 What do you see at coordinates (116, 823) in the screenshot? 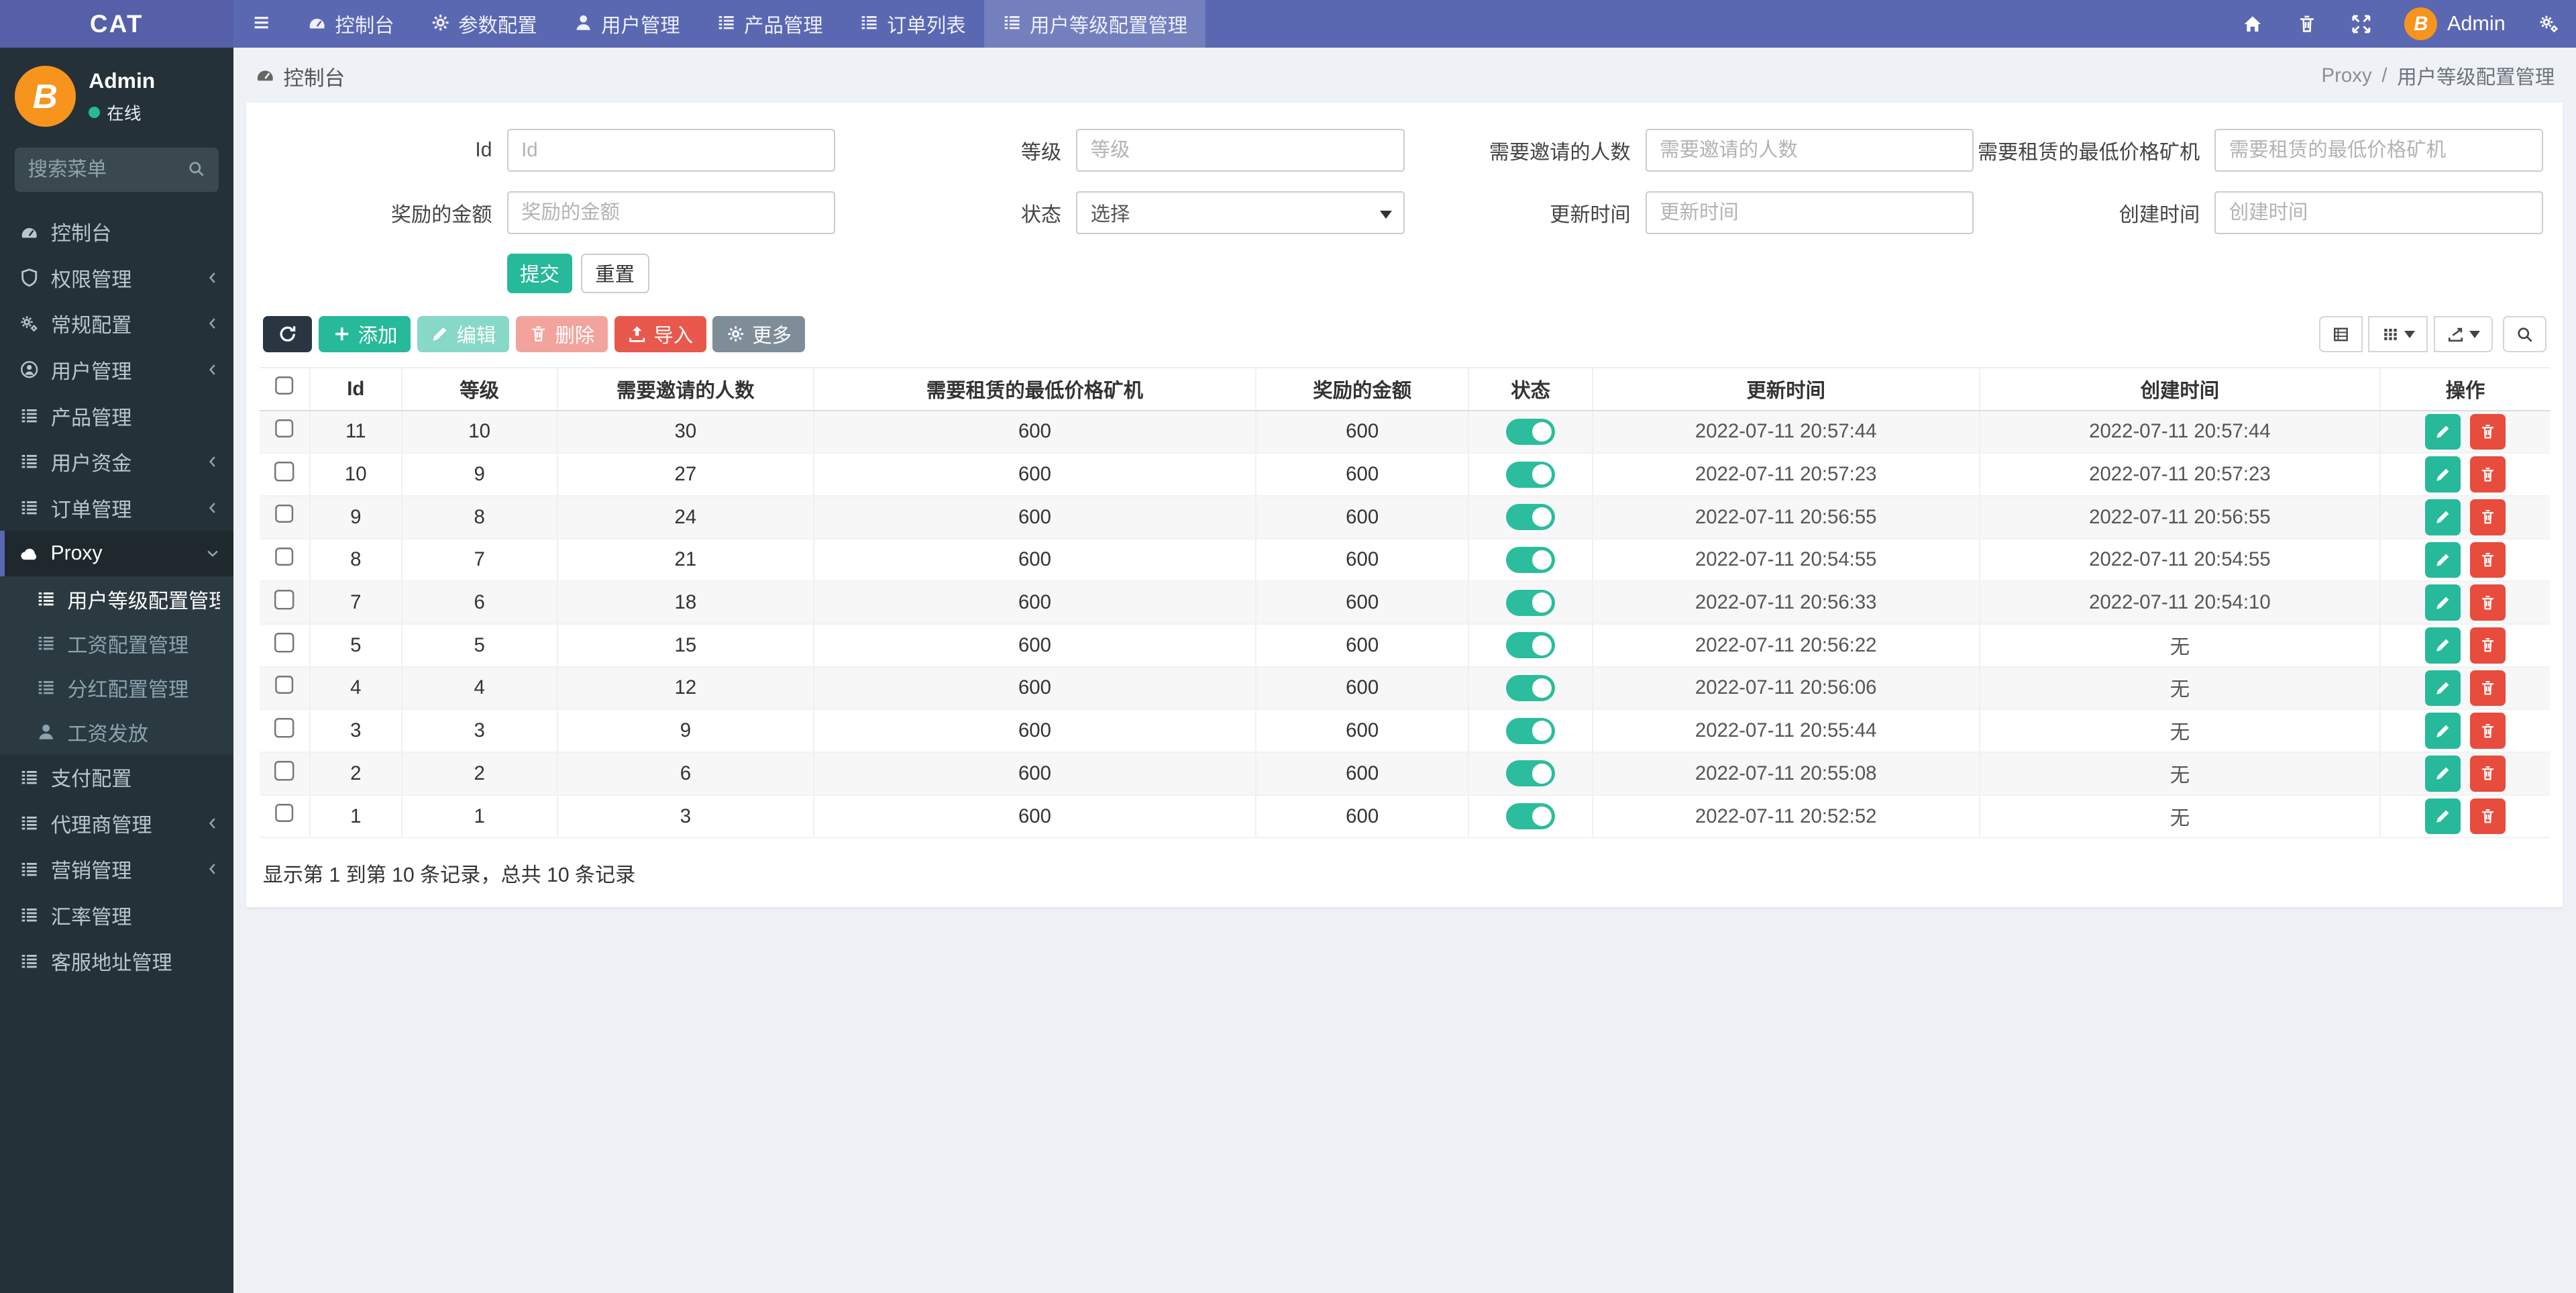
I see `sidebar-item-agent-management: 代理商管理` at bounding box center [116, 823].